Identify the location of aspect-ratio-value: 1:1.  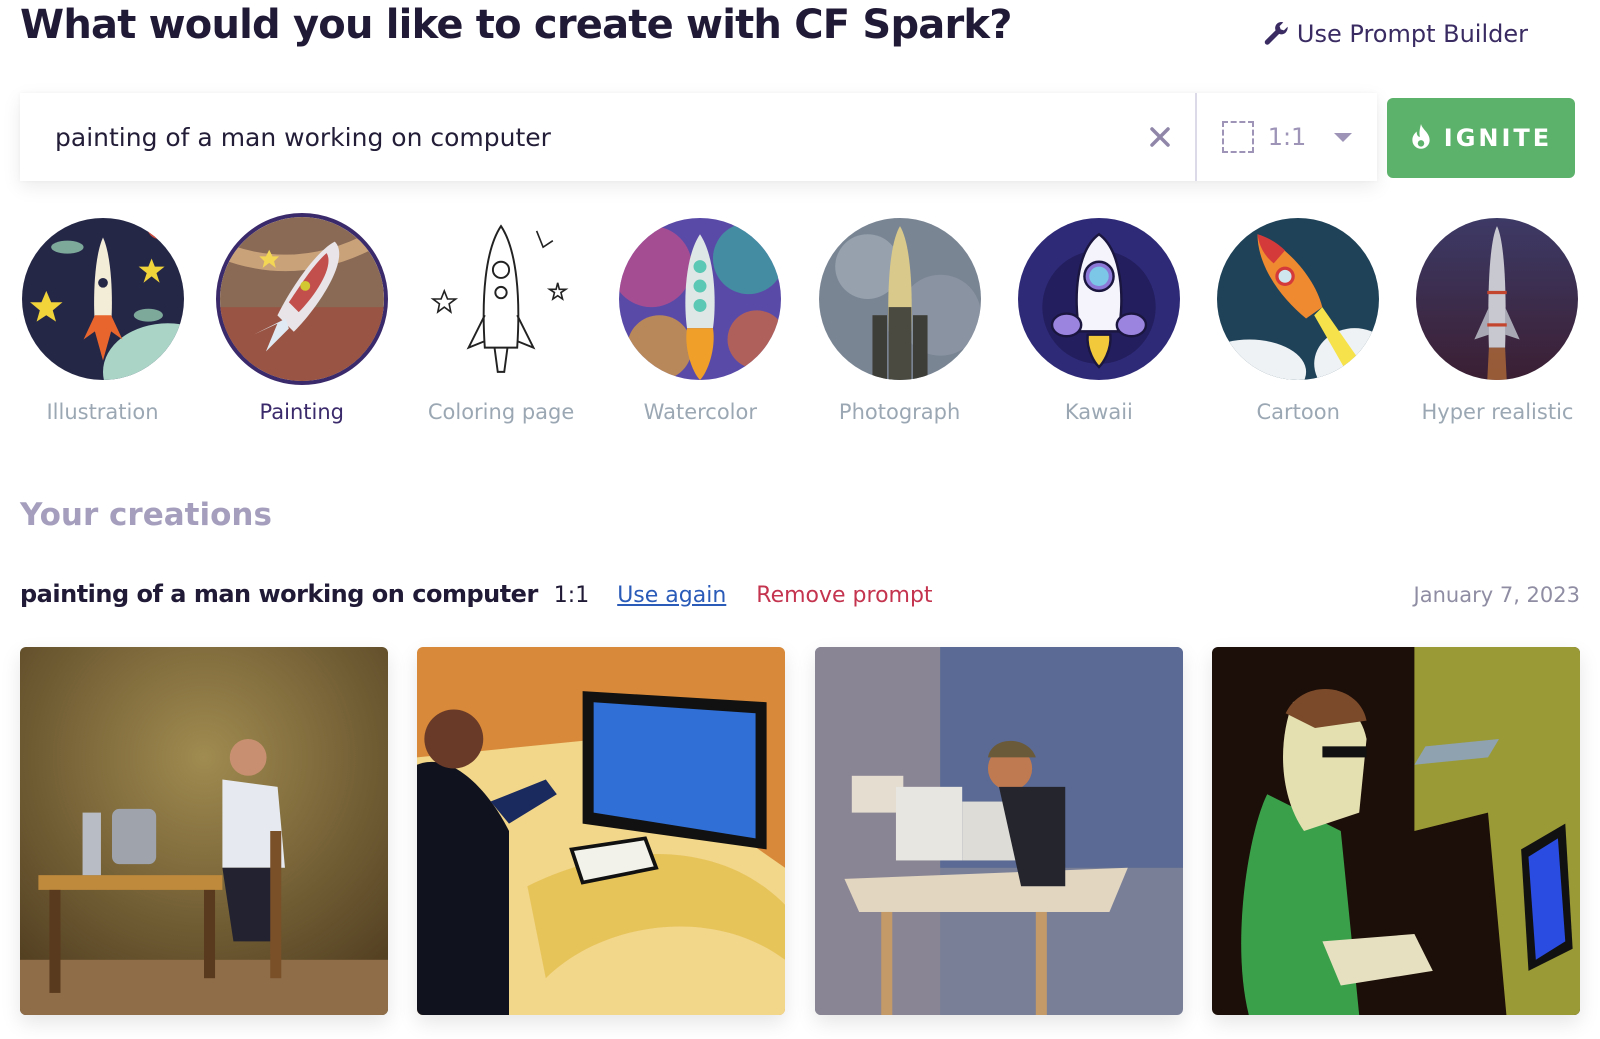
(1287, 137).